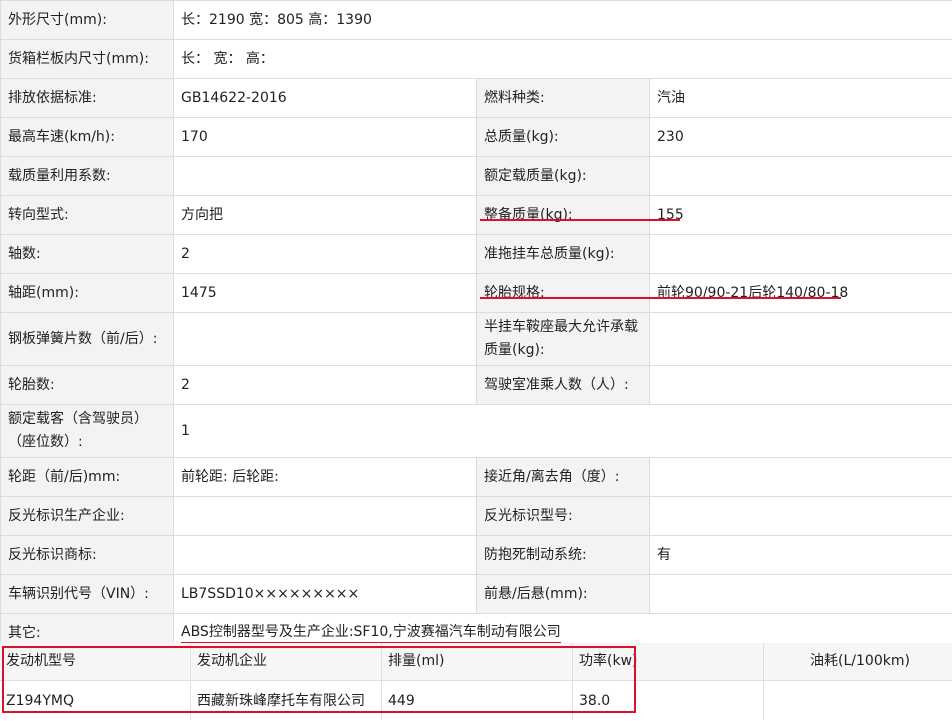  I want to click on engine-header-displacement: 排量(ml), so click(477, 661).